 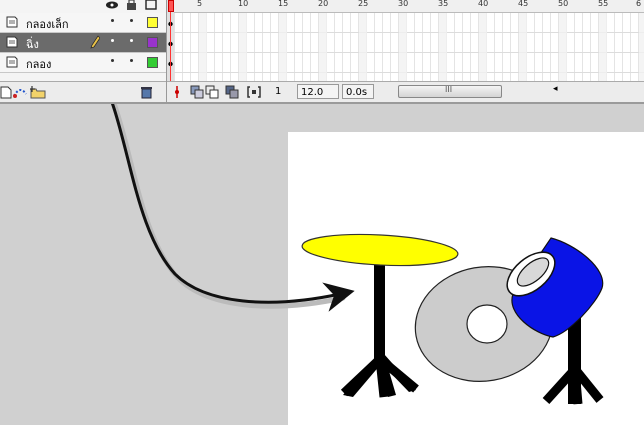 I want to click on ruler-tick: 20, so click(x=323, y=4).